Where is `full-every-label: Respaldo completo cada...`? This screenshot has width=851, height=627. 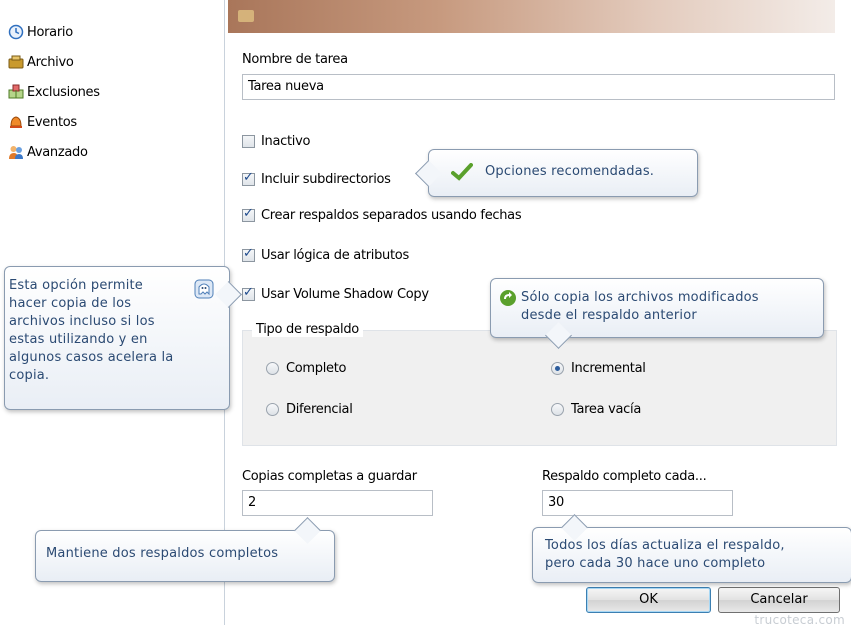
full-every-label: Respaldo completo cada... is located at coordinates (624, 476).